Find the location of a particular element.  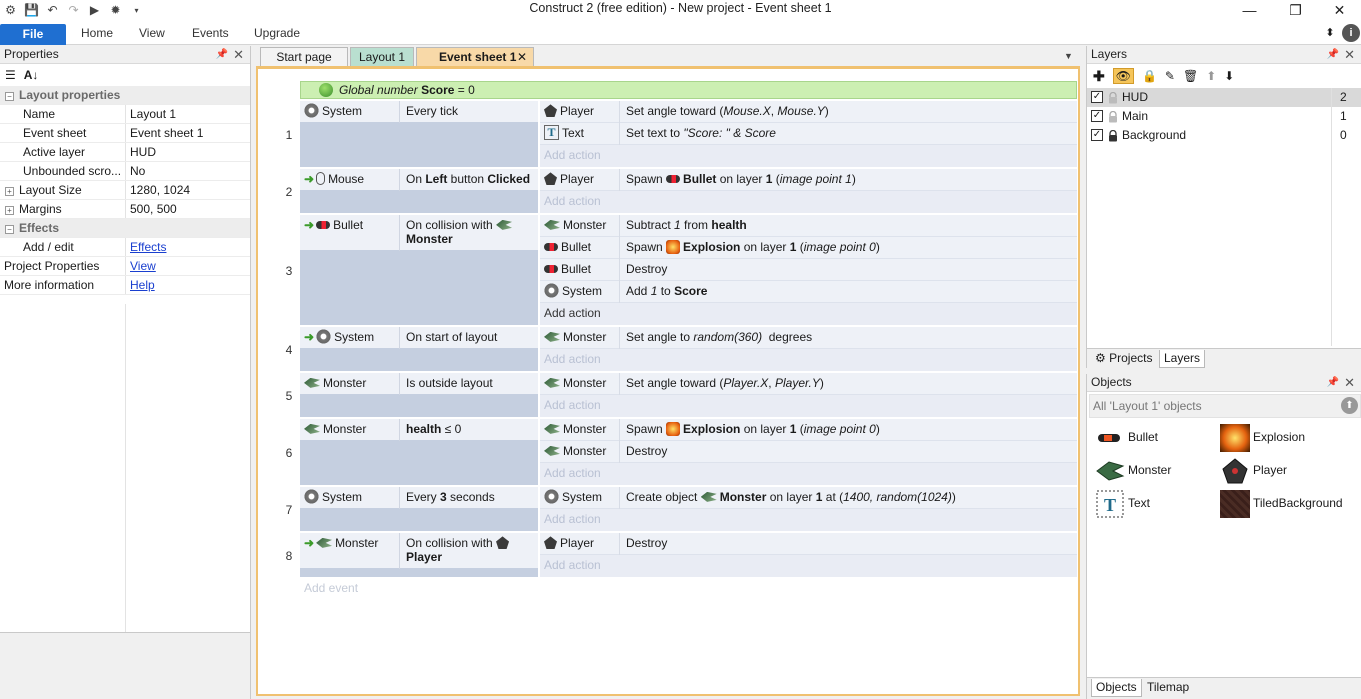

action-text: Spawn Bullet on layer 1 (image point 1) is located at coordinates (741, 179).